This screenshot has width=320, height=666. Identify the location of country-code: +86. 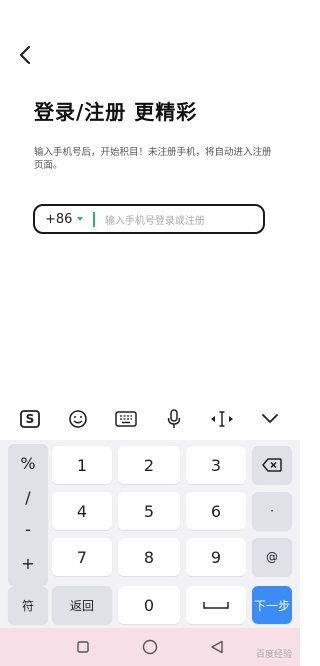
(59, 219).